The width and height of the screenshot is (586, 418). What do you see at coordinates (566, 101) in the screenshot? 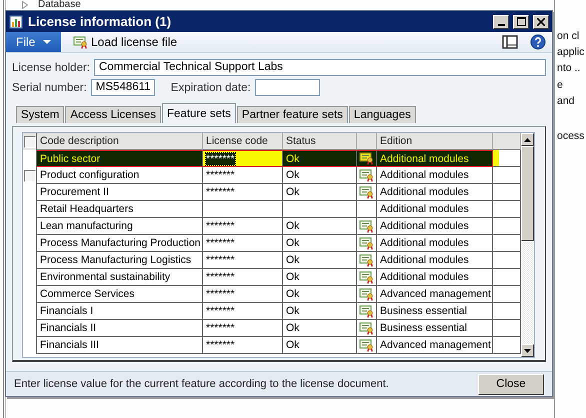
I see `background-text: and` at bounding box center [566, 101].